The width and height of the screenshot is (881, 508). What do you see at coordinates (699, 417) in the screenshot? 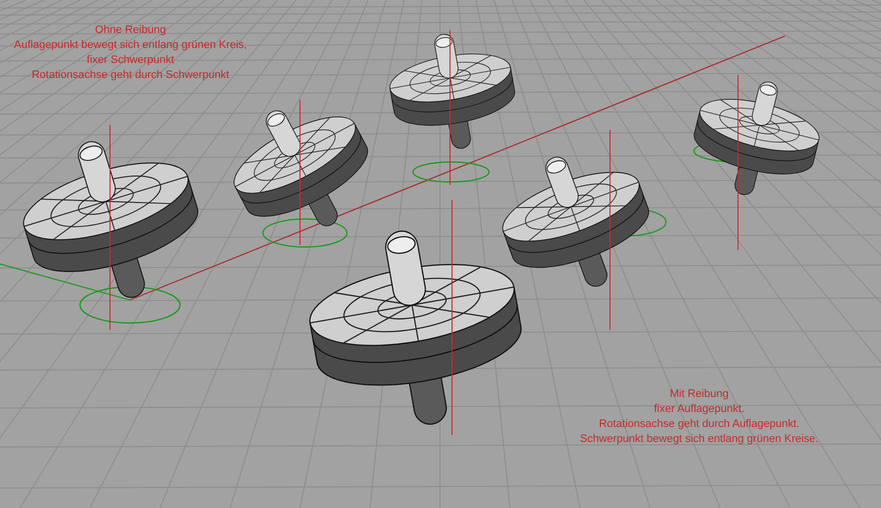
I see `annotation-text: Mit Reibung fixer Auflagepunkt. Rotationsachse geht durch Auflagepunkt. Schwerpunkt bewegt sich entlang grünen Kreise.` at bounding box center [699, 417].